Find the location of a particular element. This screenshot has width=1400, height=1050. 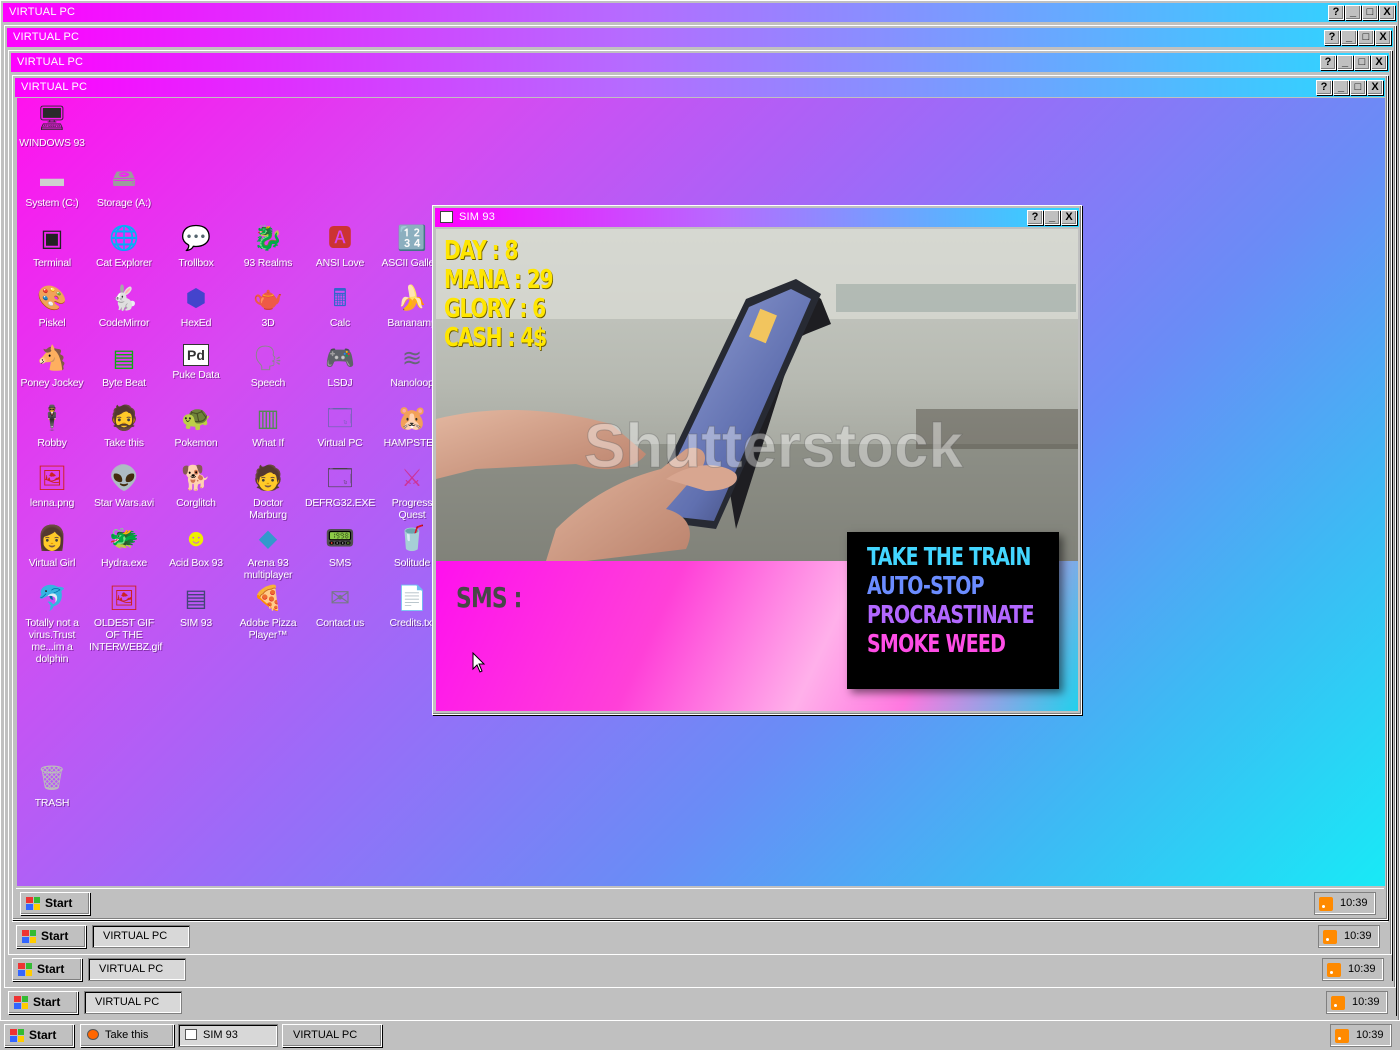

desktop-icon-byte-beat: ▤ Byte Beat is located at coordinates (124, 367).